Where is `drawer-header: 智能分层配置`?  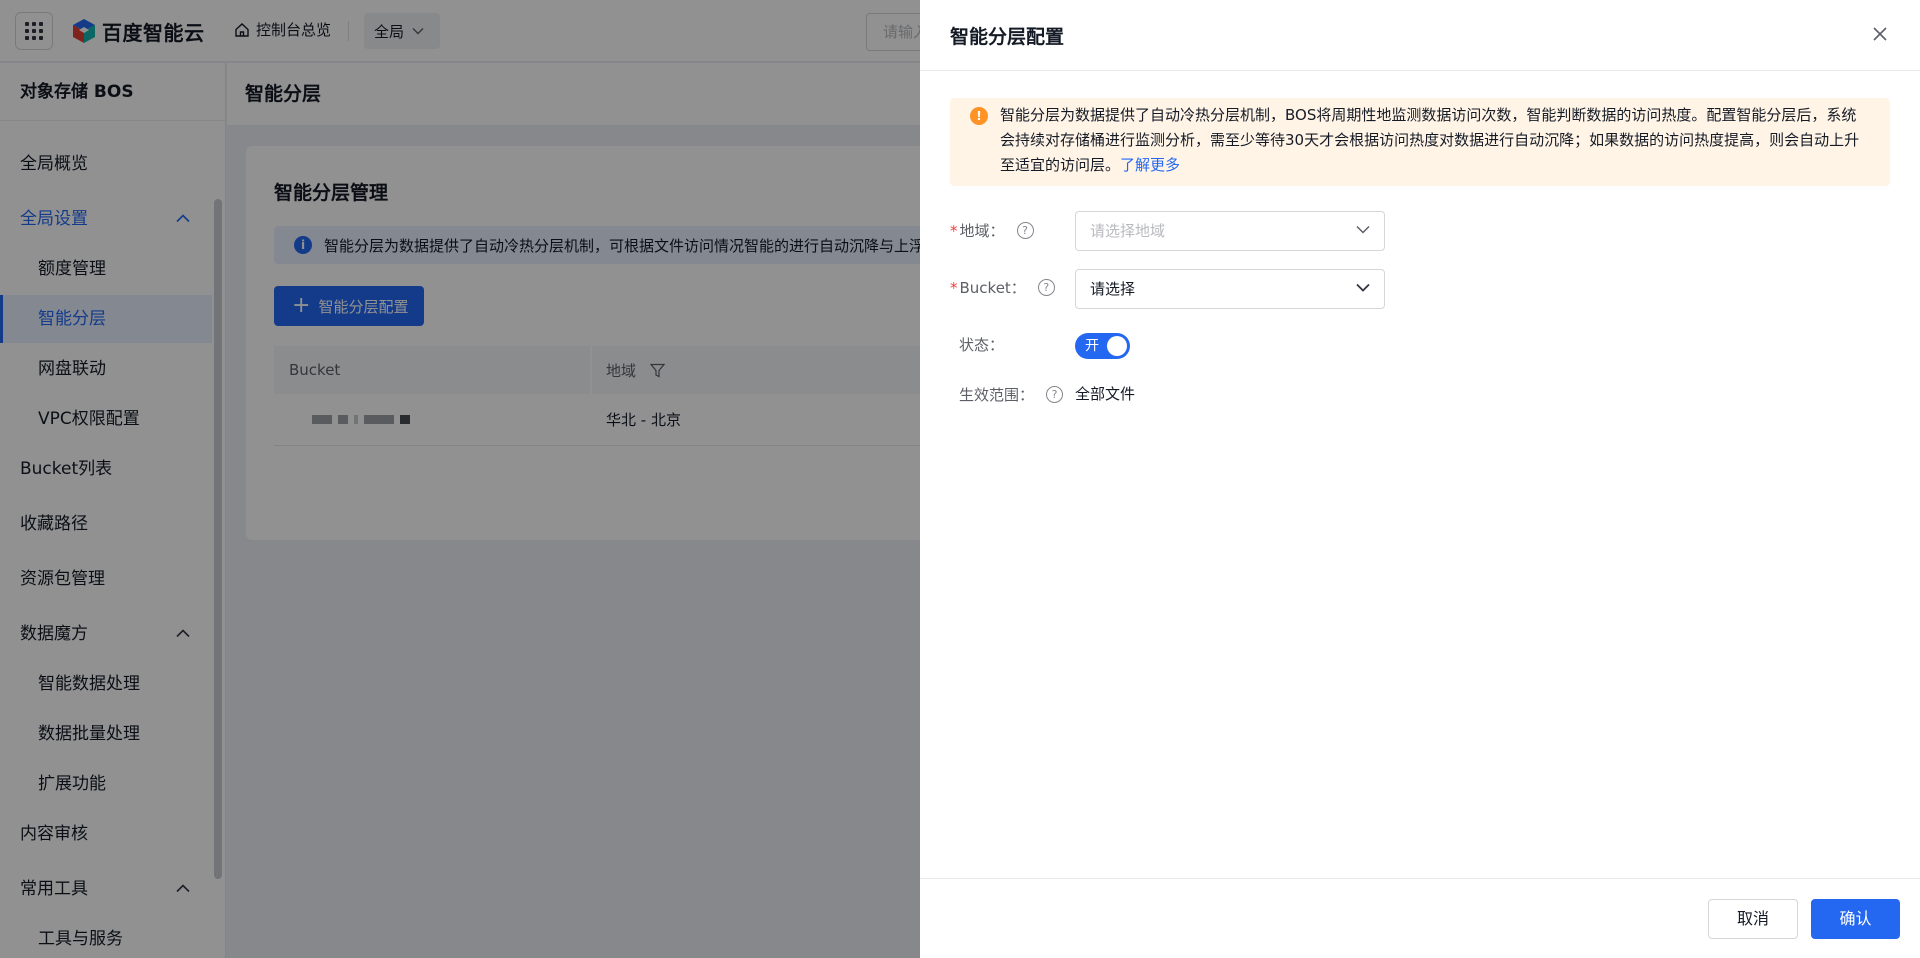 drawer-header: 智能分层配置 is located at coordinates (1420, 35).